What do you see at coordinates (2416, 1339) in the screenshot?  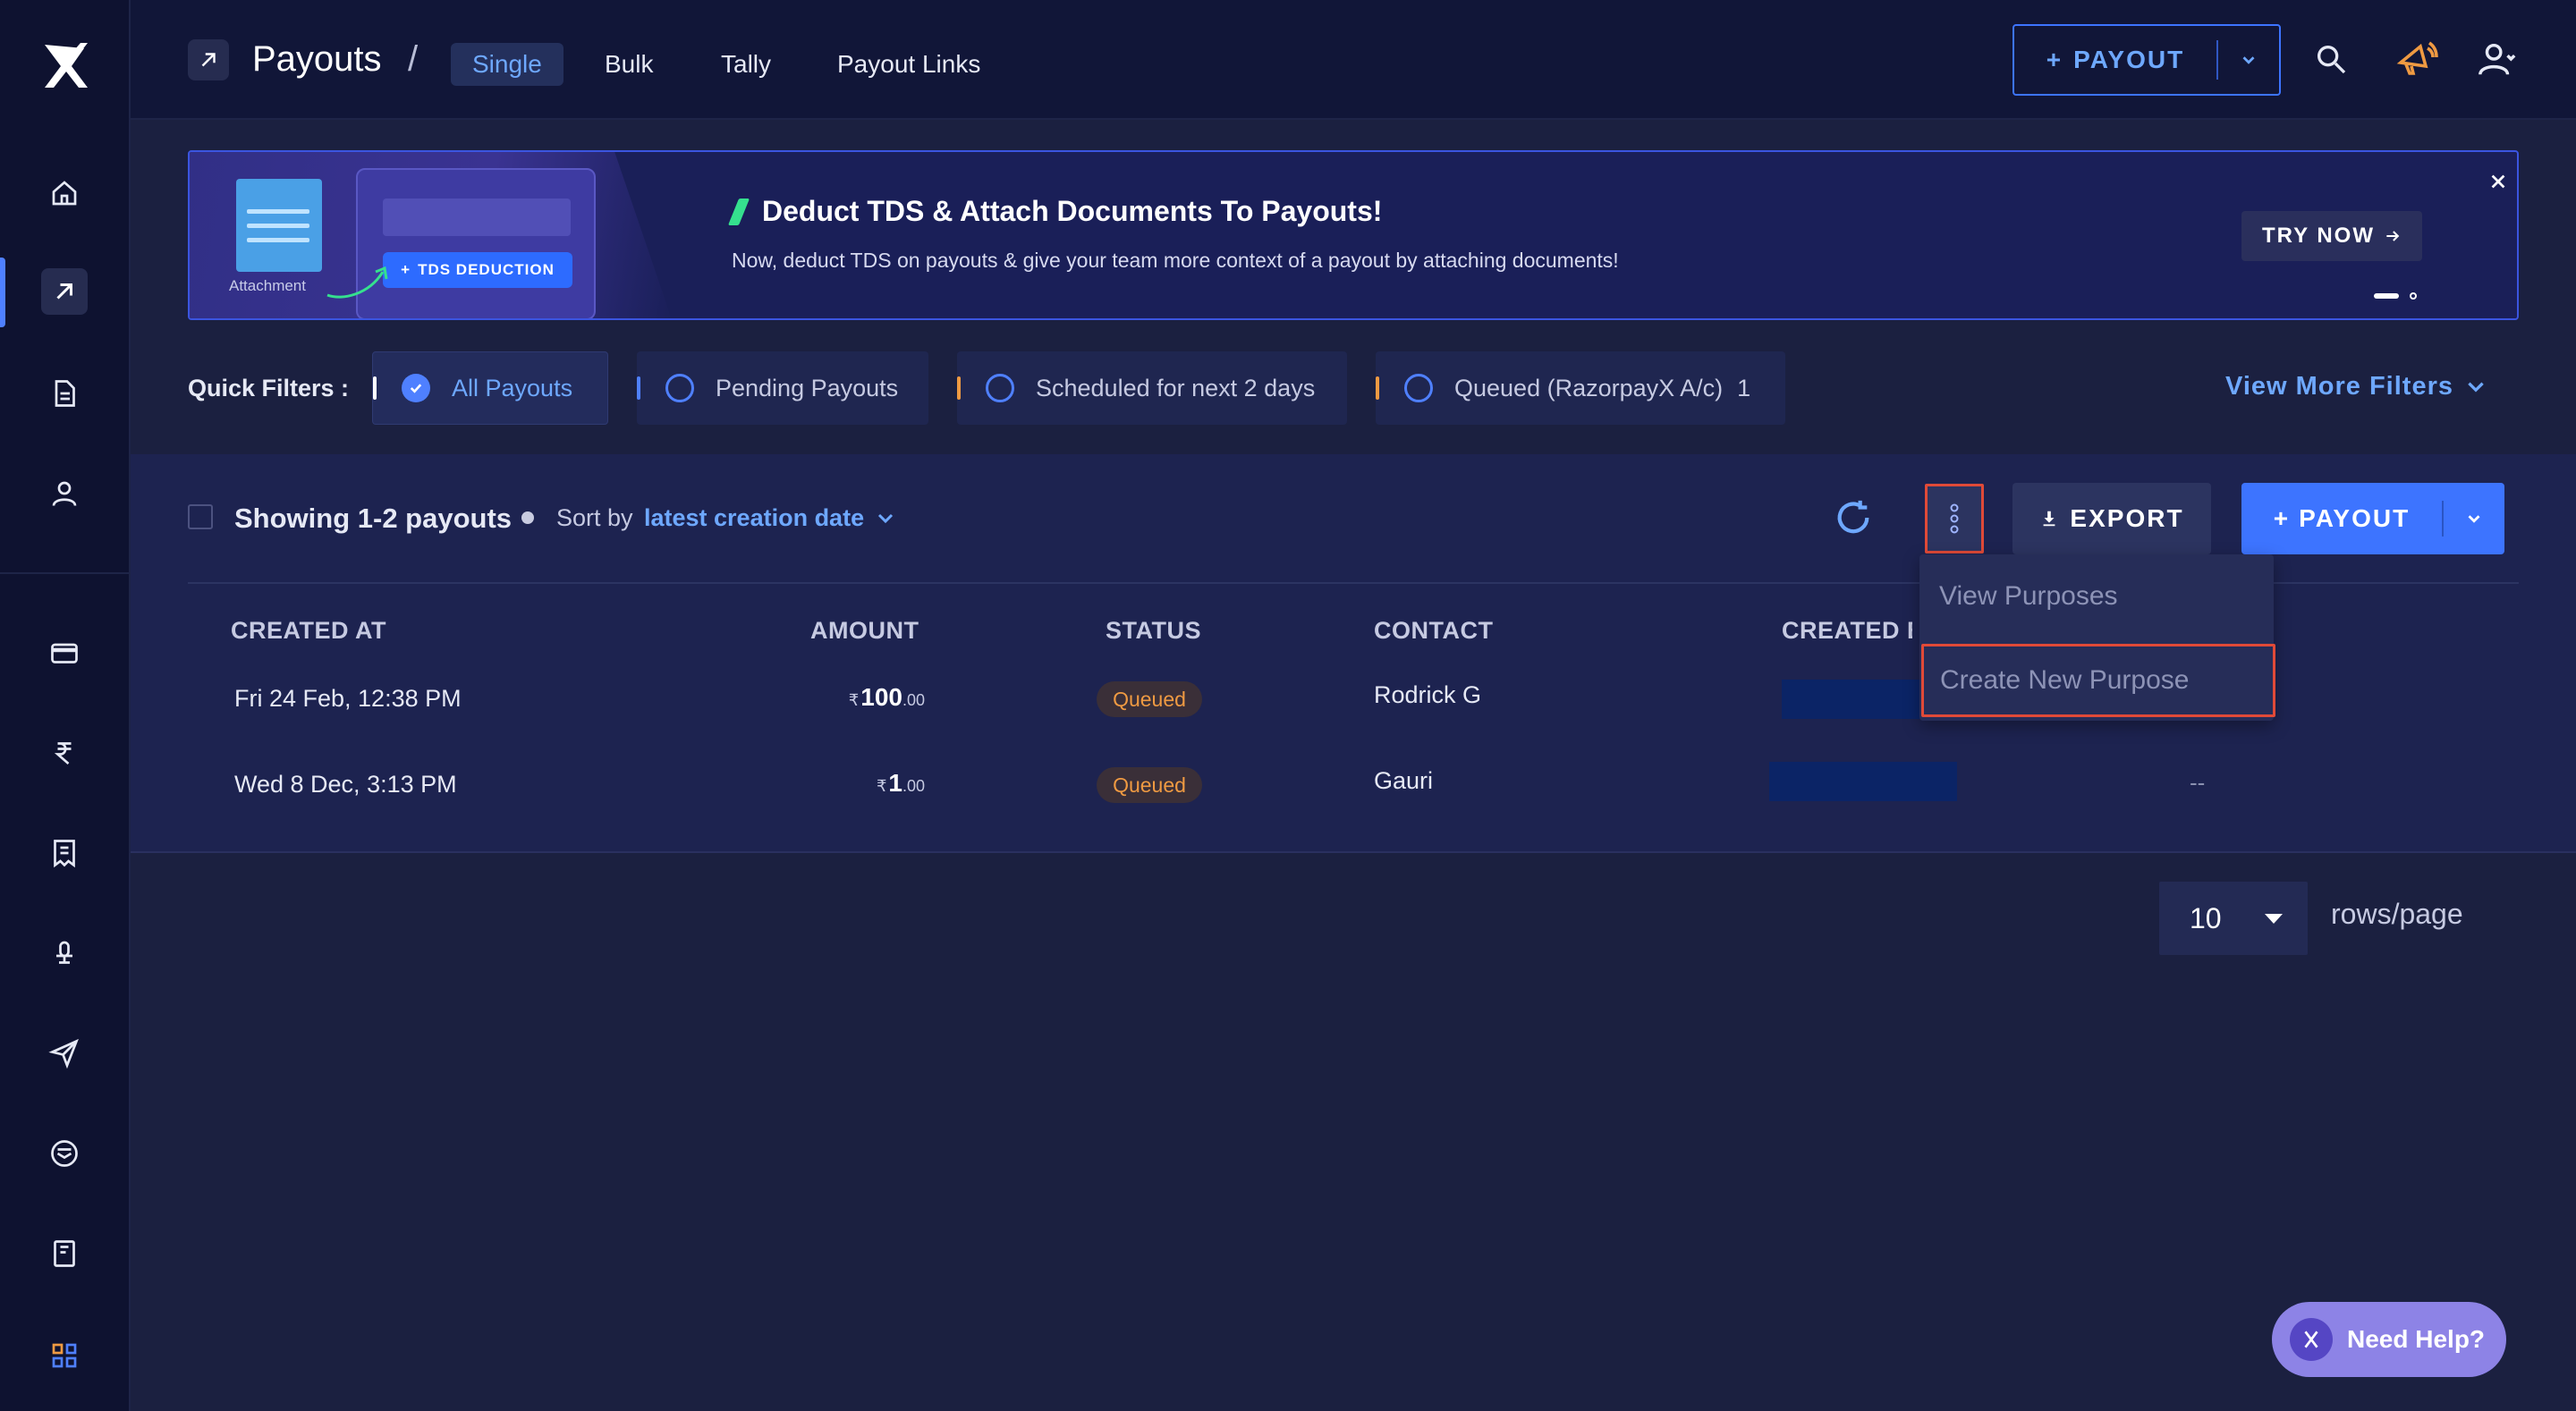 I see `need-help-label: Need Help?` at bounding box center [2416, 1339].